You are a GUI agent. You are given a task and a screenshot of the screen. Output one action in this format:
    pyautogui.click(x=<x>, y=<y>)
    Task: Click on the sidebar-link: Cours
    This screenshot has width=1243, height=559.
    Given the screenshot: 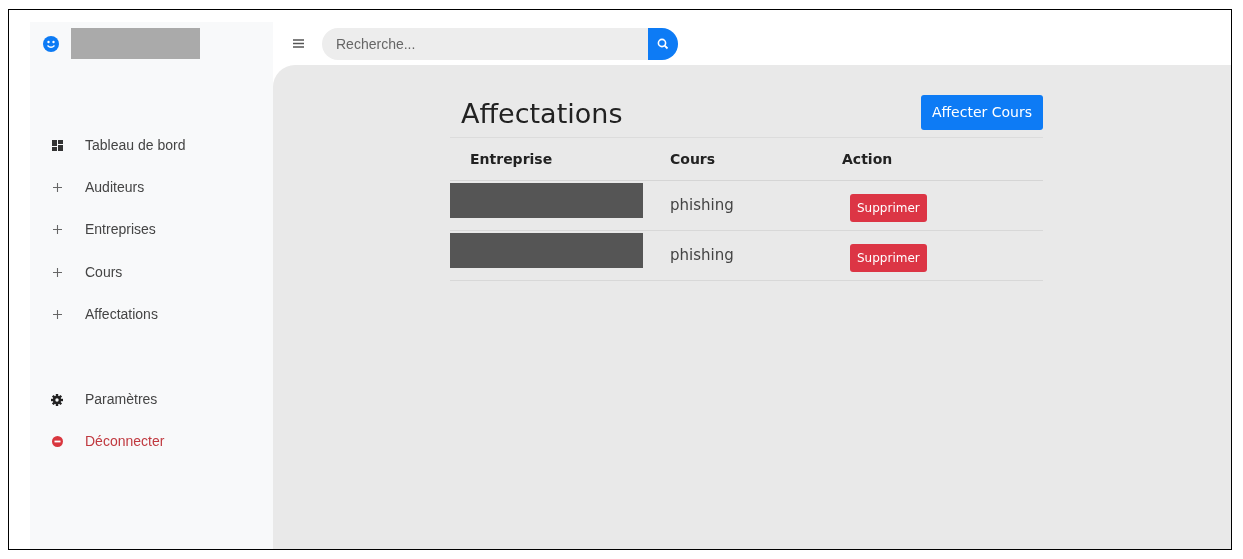 What is the action you would take?
    pyautogui.click(x=104, y=272)
    